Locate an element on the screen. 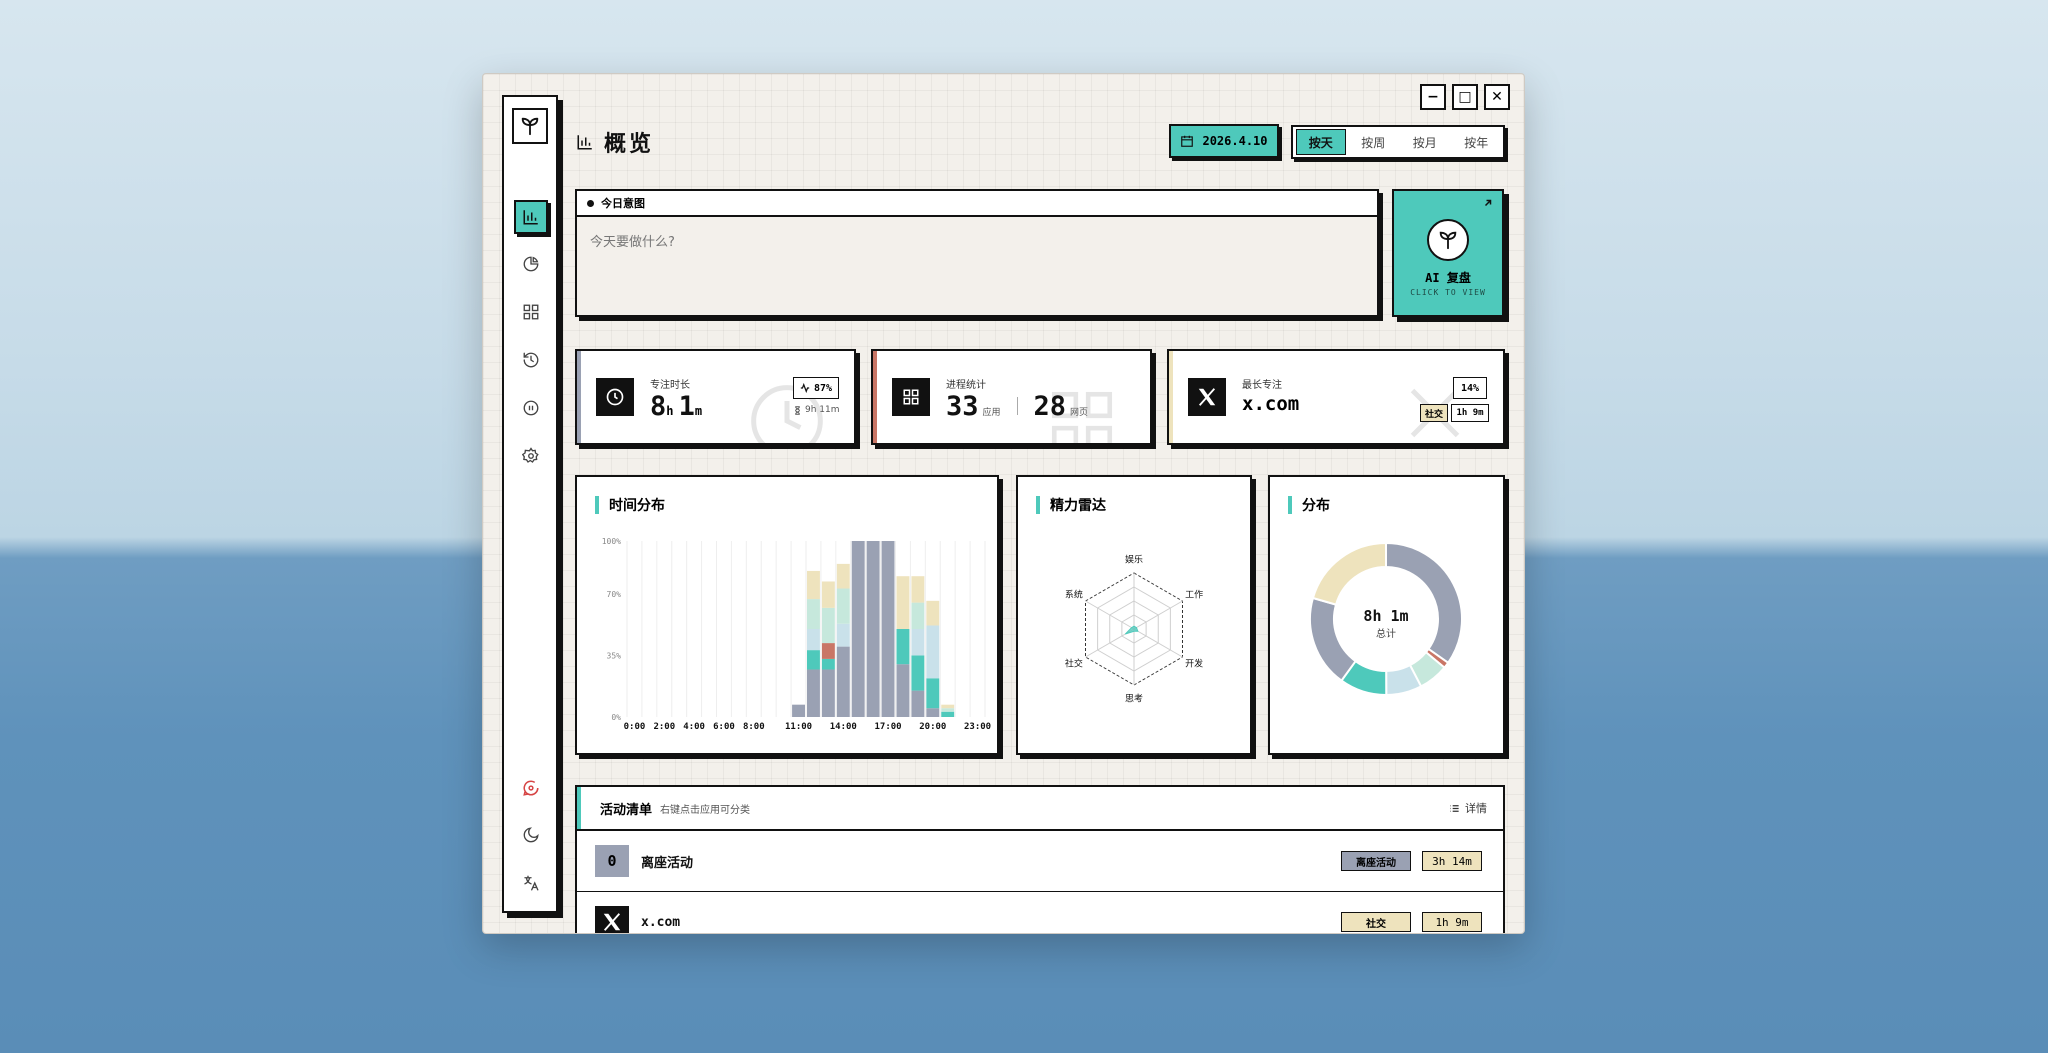 This screenshot has width=2048, height=1053. nav-pie-chart-icon is located at coordinates (531, 264).